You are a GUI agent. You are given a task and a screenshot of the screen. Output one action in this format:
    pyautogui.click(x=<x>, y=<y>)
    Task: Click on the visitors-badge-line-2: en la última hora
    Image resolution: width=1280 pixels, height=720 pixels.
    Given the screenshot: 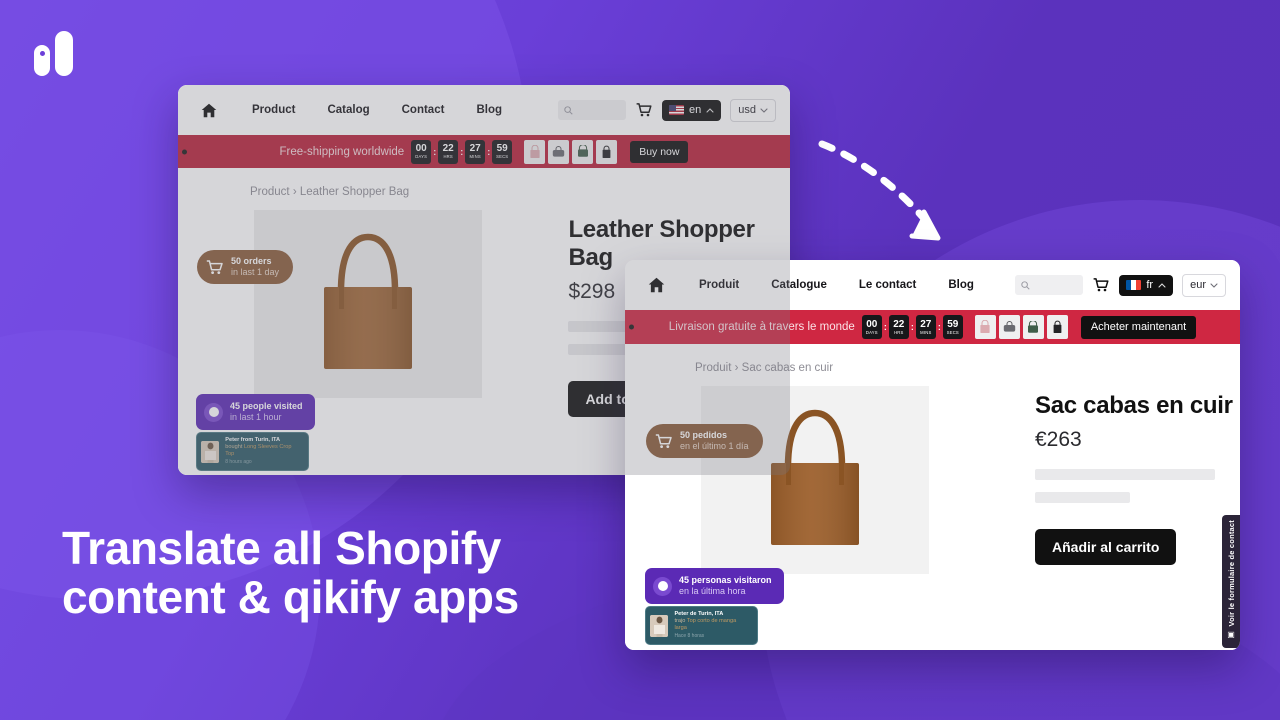 What is the action you would take?
    pyautogui.click(x=712, y=591)
    